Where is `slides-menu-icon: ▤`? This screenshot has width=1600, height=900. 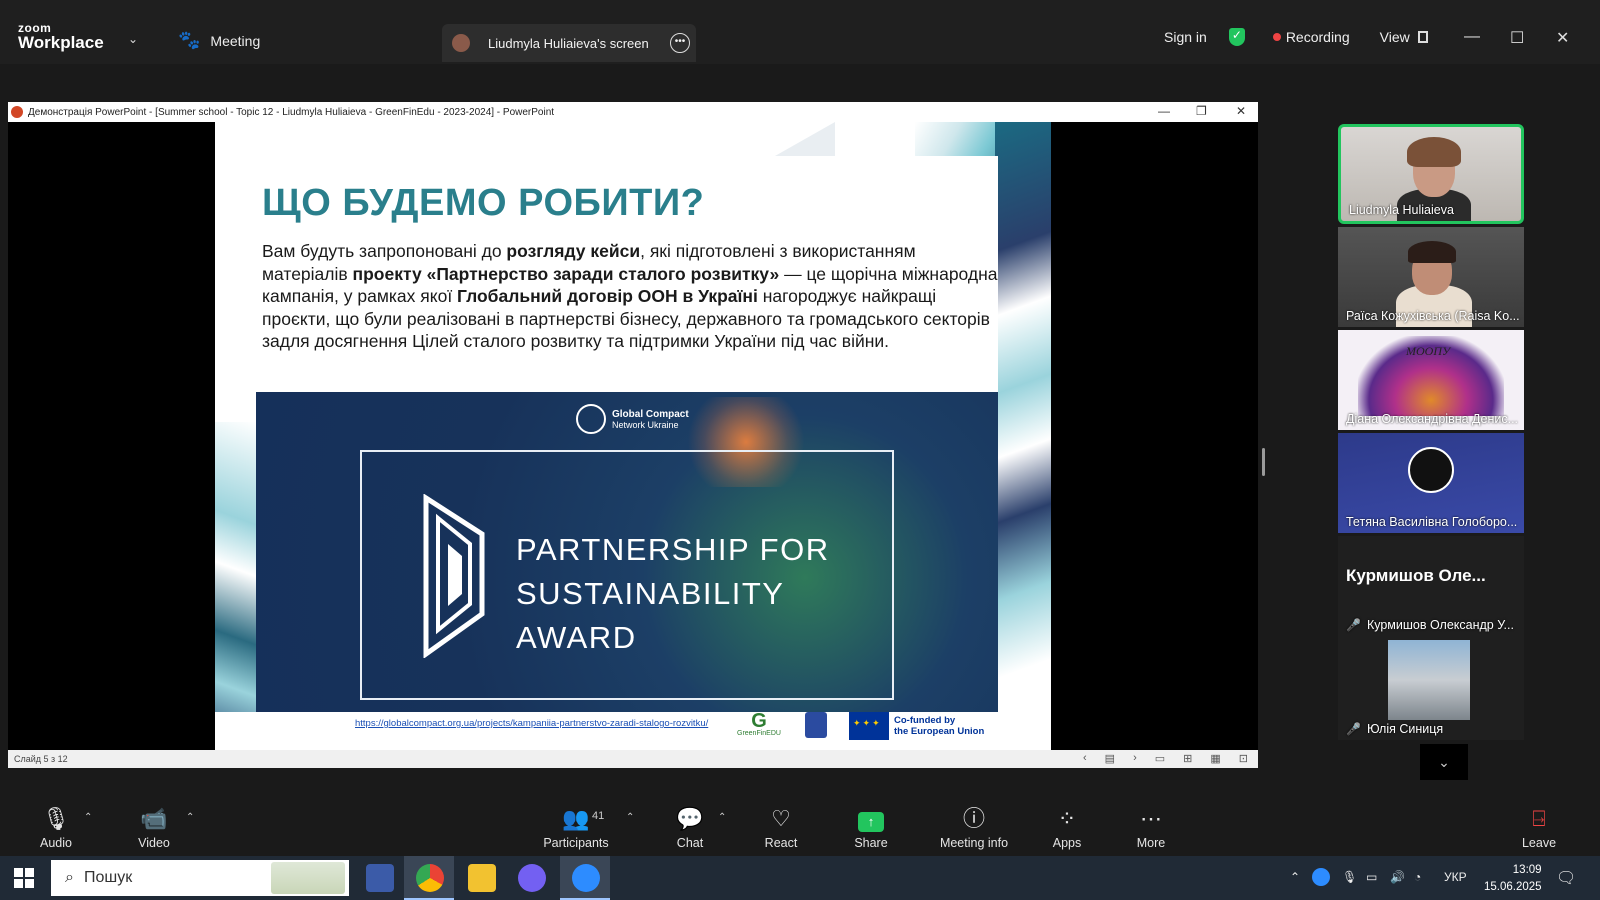 slides-menu-icon: ▤ is located at coordinates (1110, 758).